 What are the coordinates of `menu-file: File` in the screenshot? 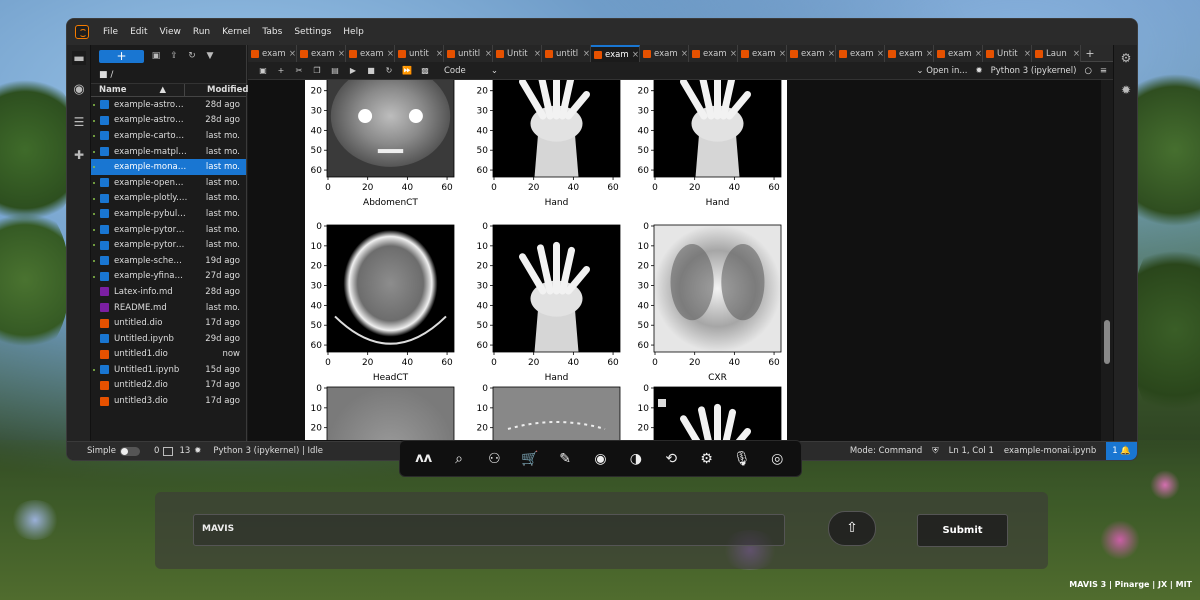 It's located at (110, 32).